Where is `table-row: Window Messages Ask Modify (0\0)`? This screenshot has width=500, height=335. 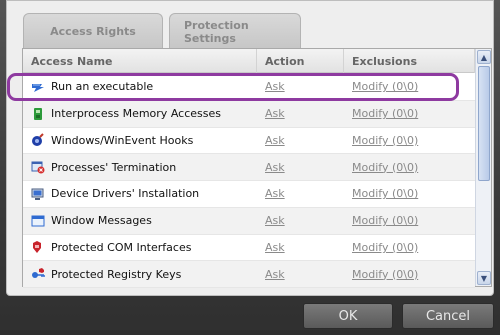 table-row: Window Messages Ask Modify (0\0) is located at coordinates (249, 221).